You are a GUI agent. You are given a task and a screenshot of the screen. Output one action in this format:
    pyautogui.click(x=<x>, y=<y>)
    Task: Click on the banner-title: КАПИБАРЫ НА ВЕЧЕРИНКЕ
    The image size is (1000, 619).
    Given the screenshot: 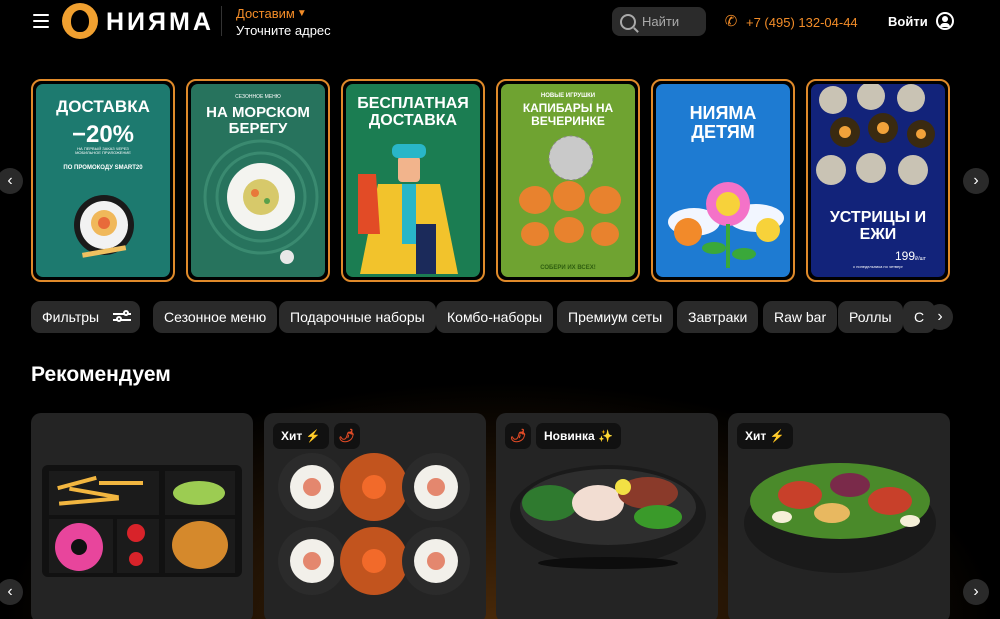 What is the action you would take?
    pyautogui.click(x=568, y=114)
    